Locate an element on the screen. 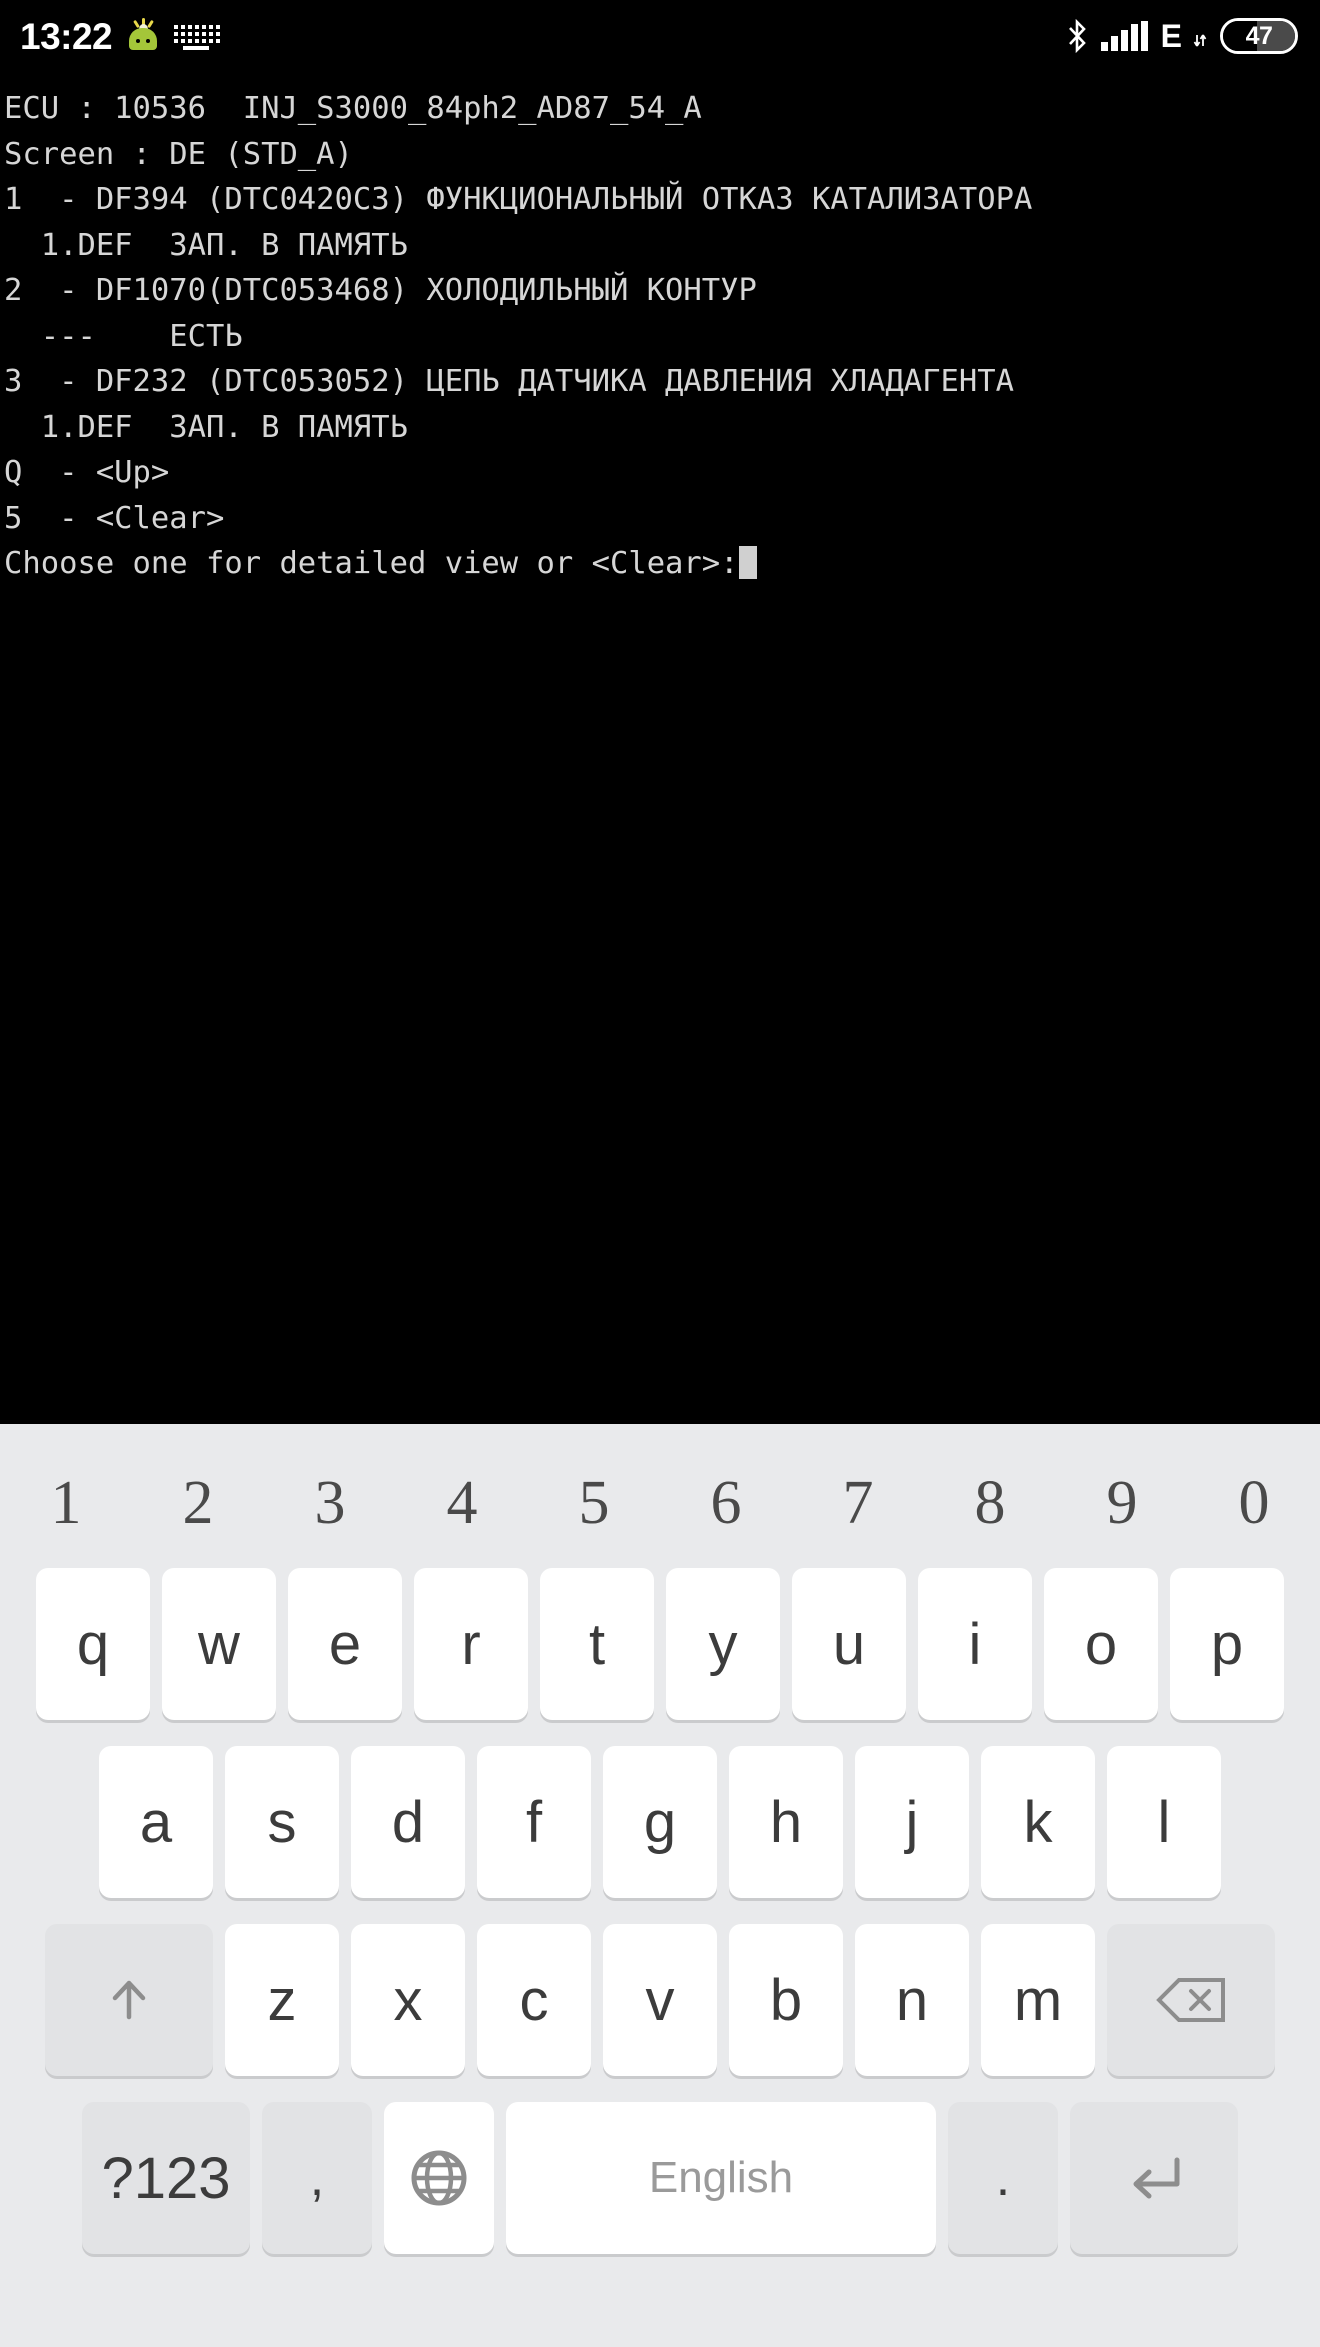 This screenshot has width=1320, height=2347. key-e: e is located at coordinates (345, 1644).